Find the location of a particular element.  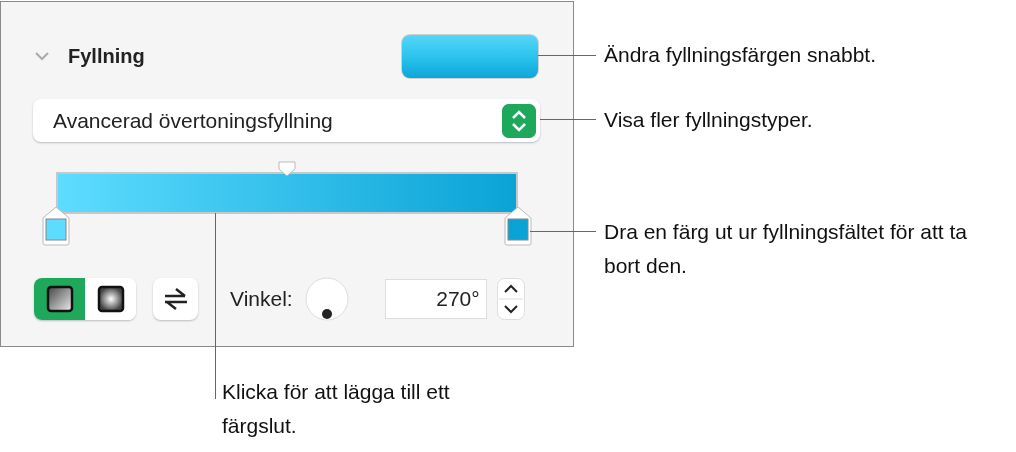

swap-arrows-icon is located at coordinates (175, 299).